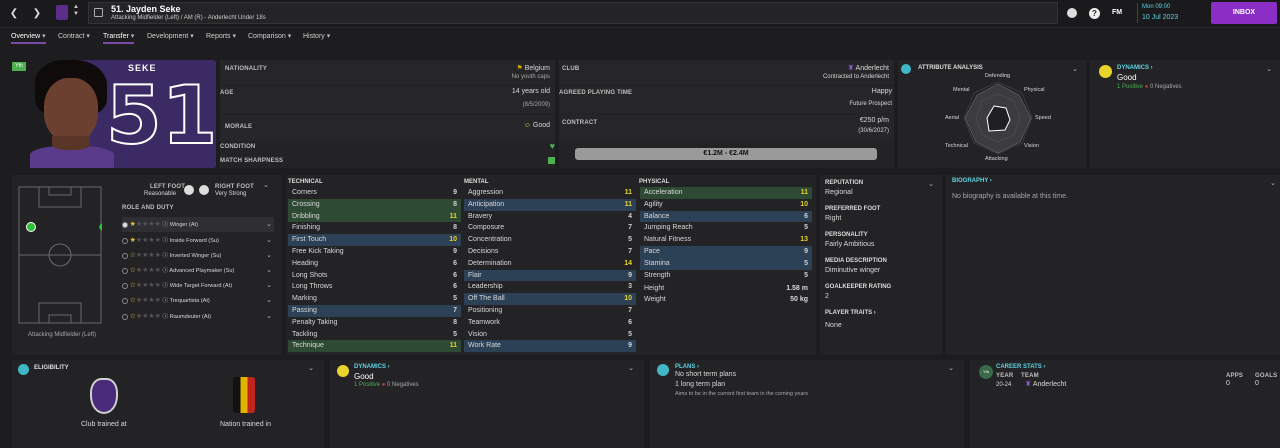 This screenshot has width=1280, height=448. What do you see at coordinates (1130, 87) in the screenshot?
I see `dynamics-positive: 1 Positive` at bounding box center [1130, 87].